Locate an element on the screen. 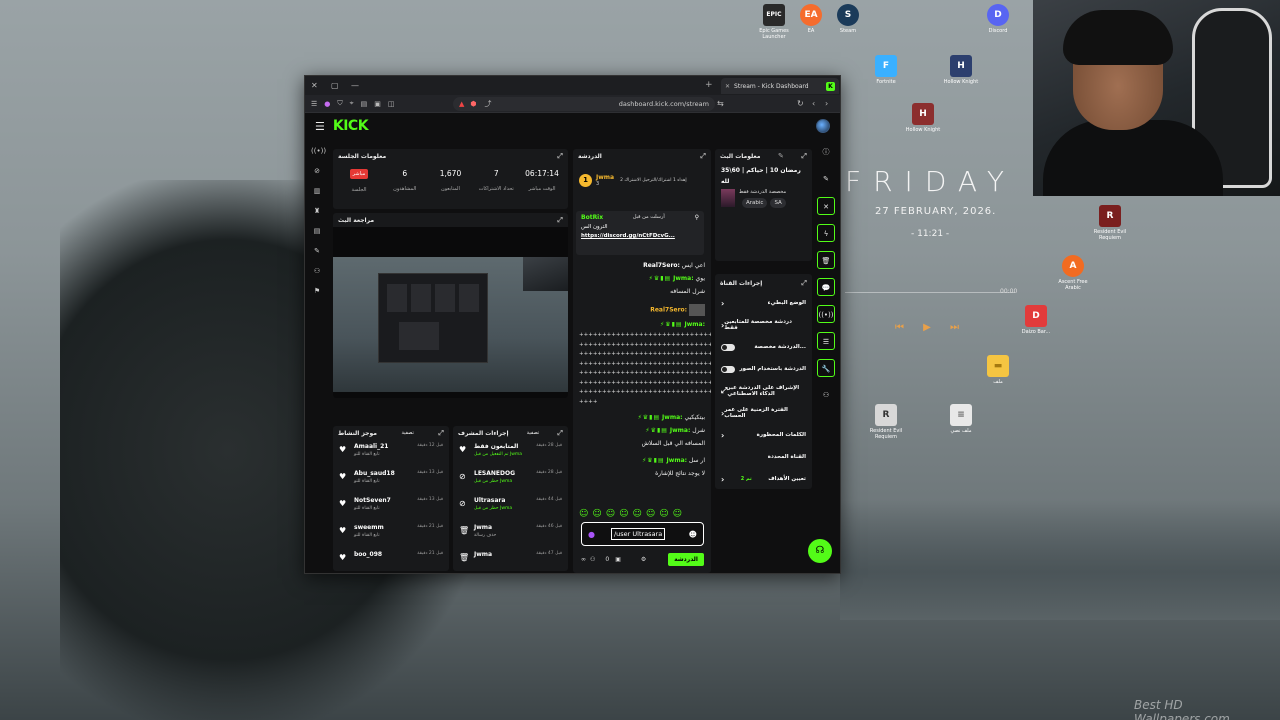  desktop-icon-resident-evil: R Resident Evil Requiem is located at coordinates (1110, 223).